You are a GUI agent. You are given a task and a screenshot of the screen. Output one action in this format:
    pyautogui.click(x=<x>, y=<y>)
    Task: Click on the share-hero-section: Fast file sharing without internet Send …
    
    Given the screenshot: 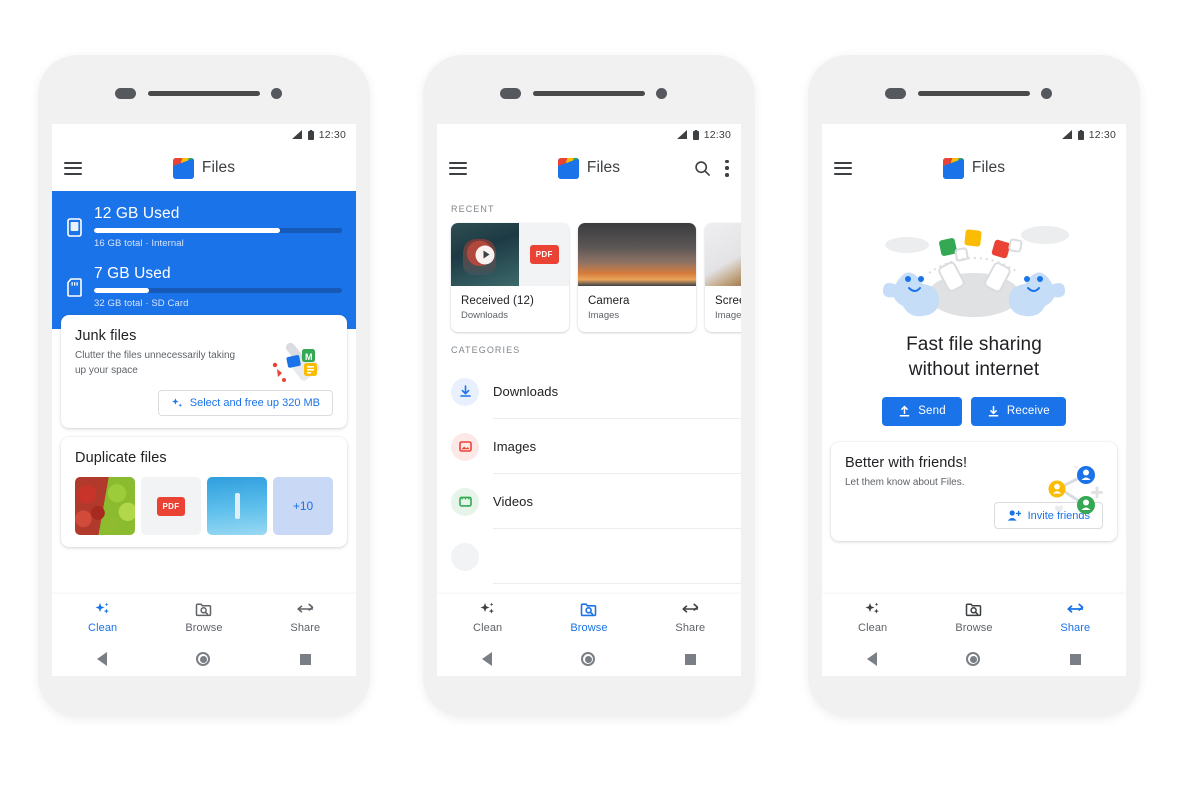 What is the action you would take?
    pyautogui.click(x=974, y=308)
    